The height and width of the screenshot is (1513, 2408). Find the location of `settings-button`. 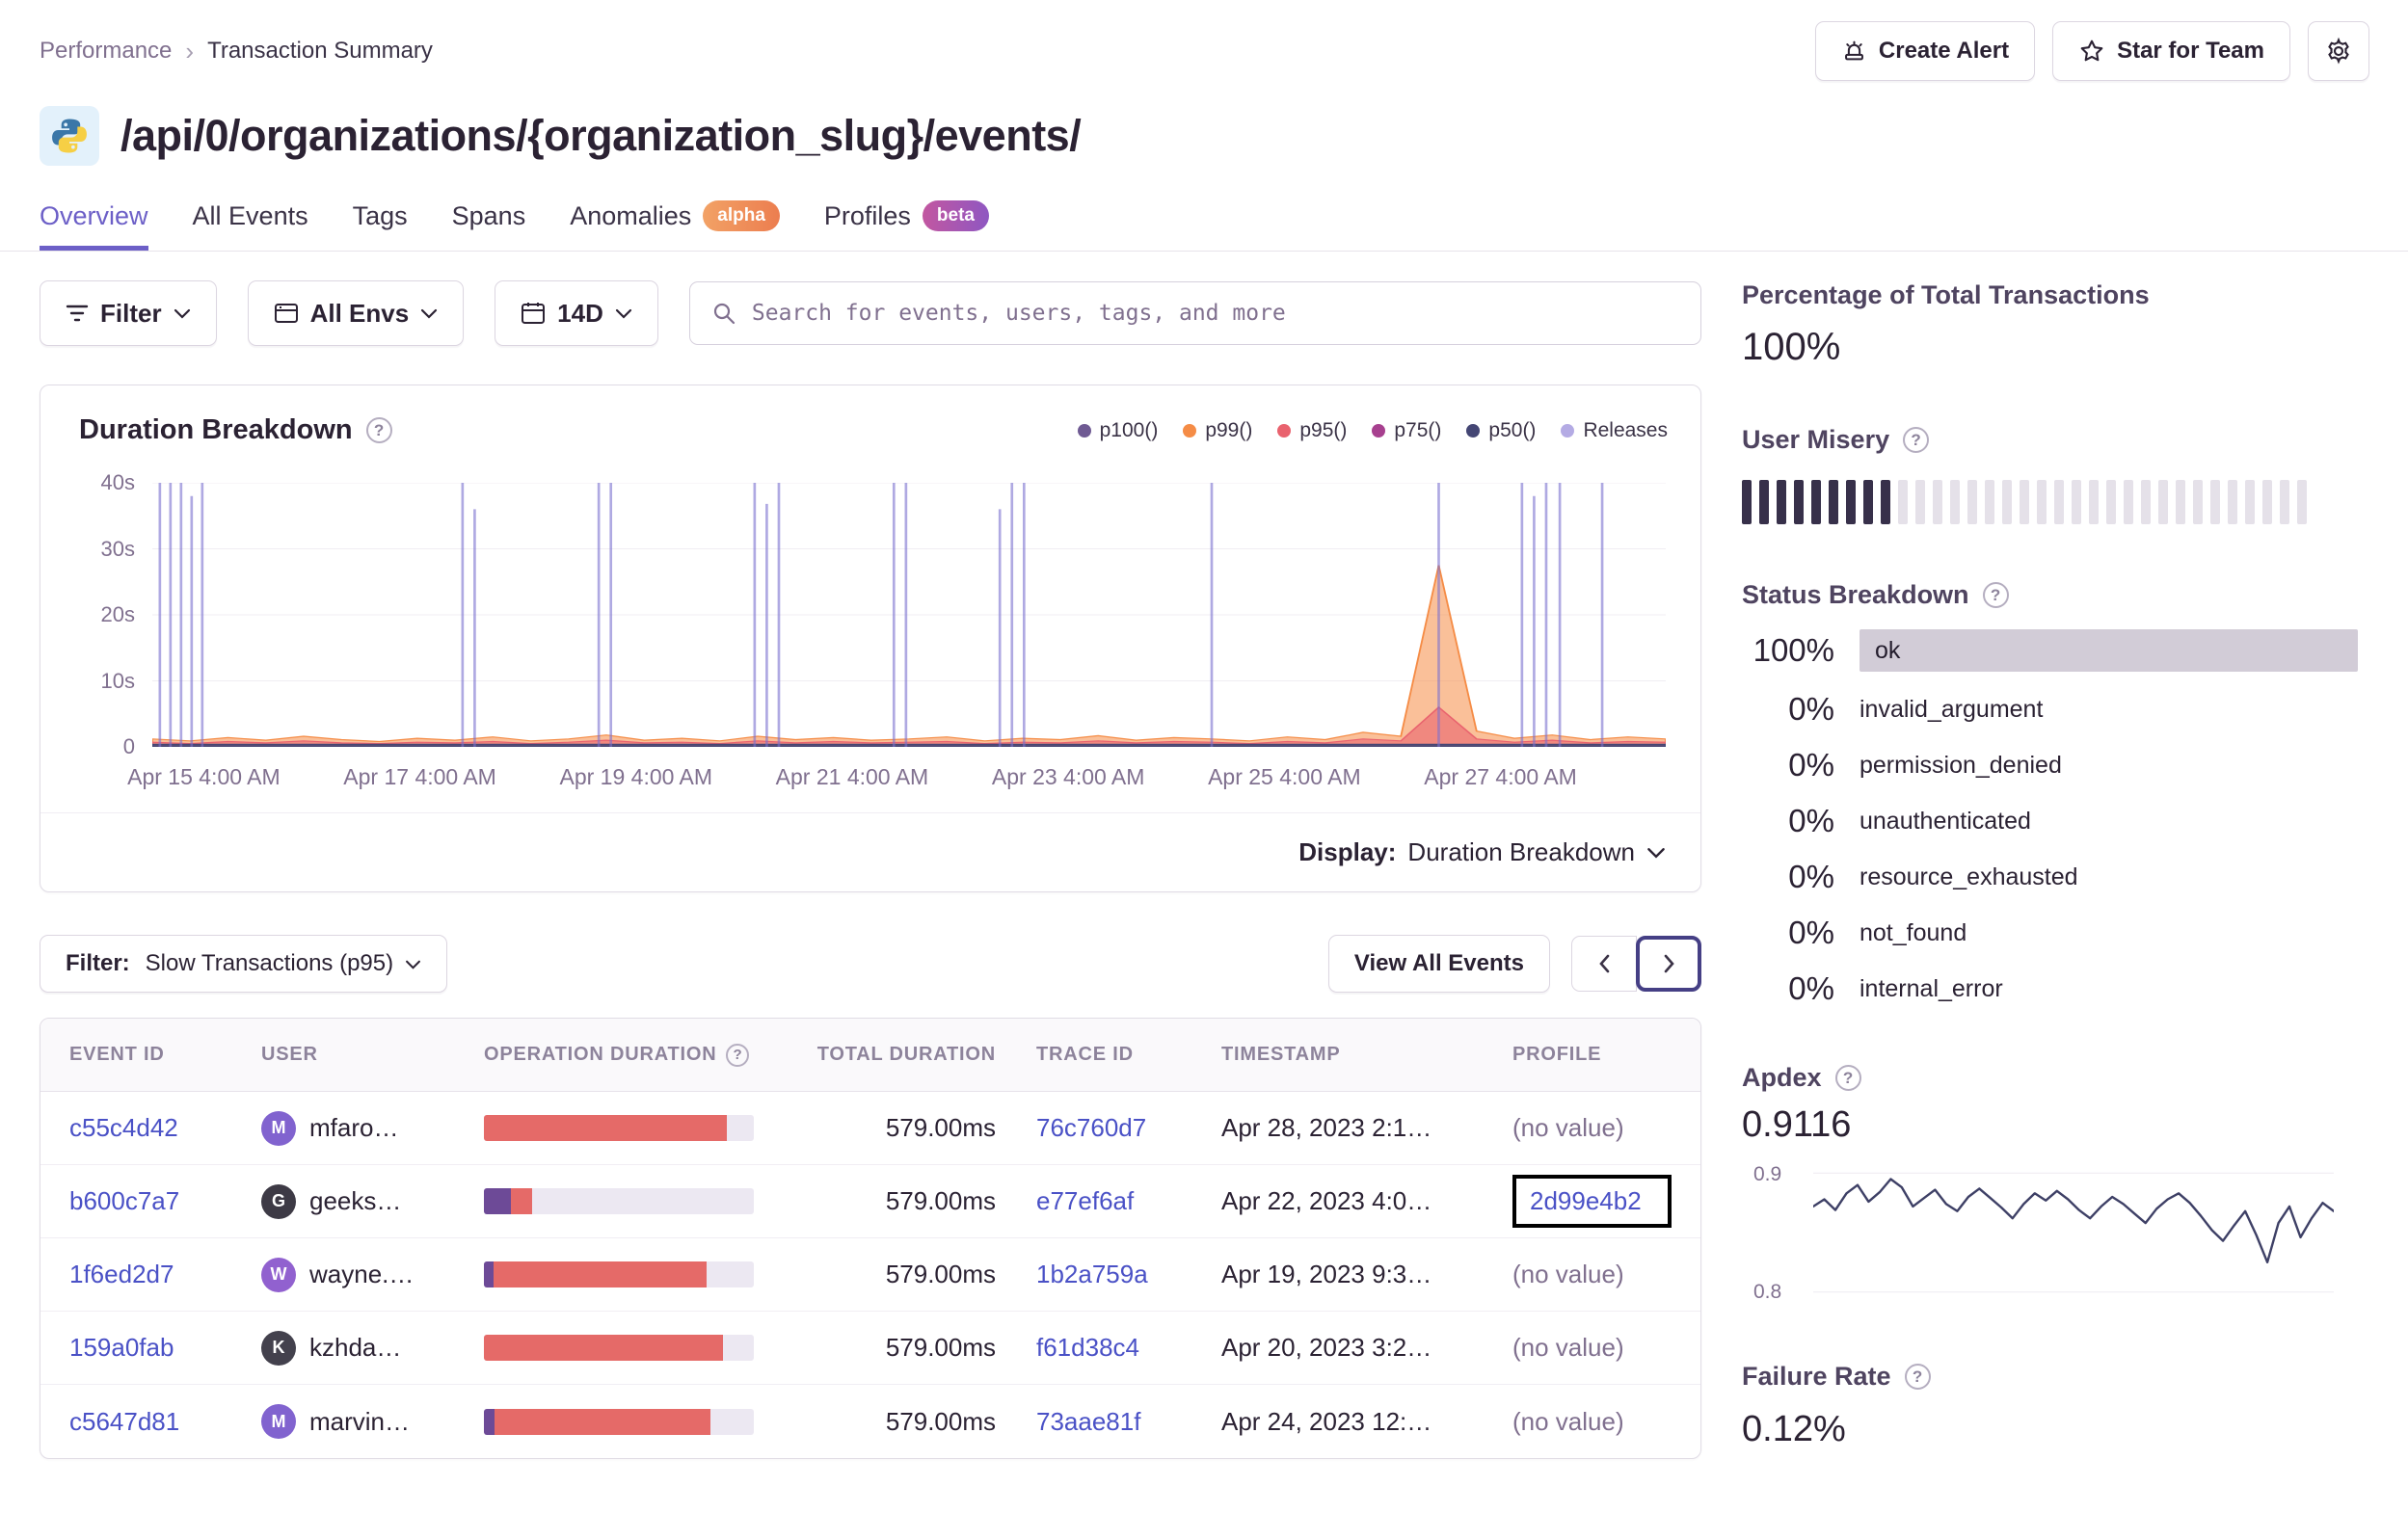

settings-button is located at coordinates (2338, 51).